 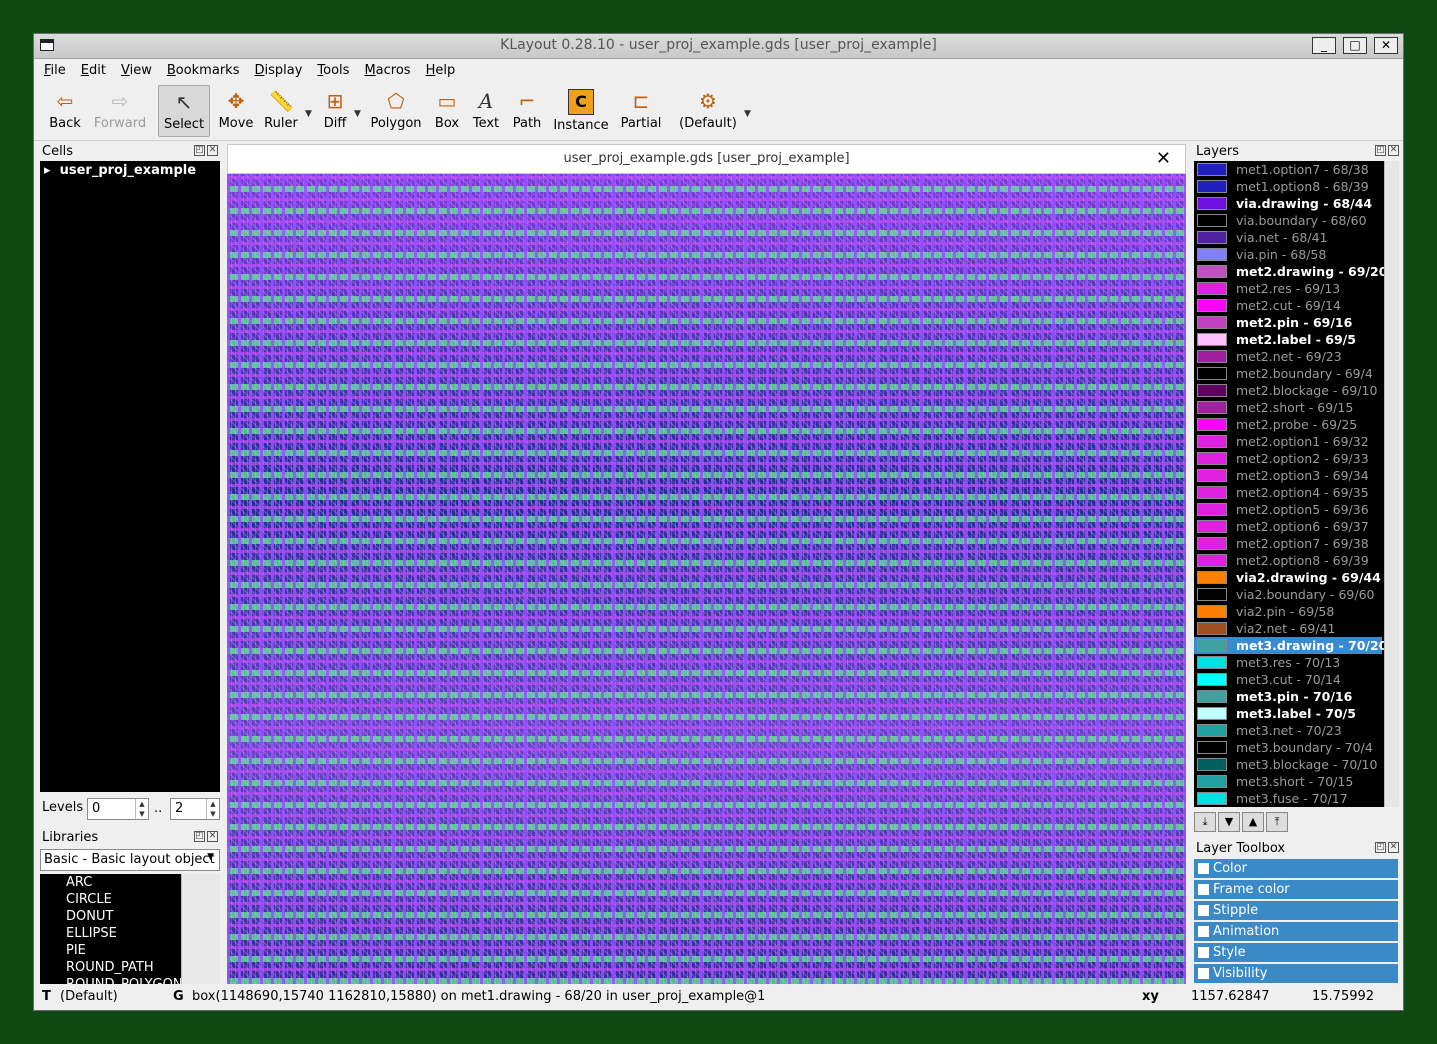 I want to click on partial-button: ⊏ Partial, so click(x=641, y=111).